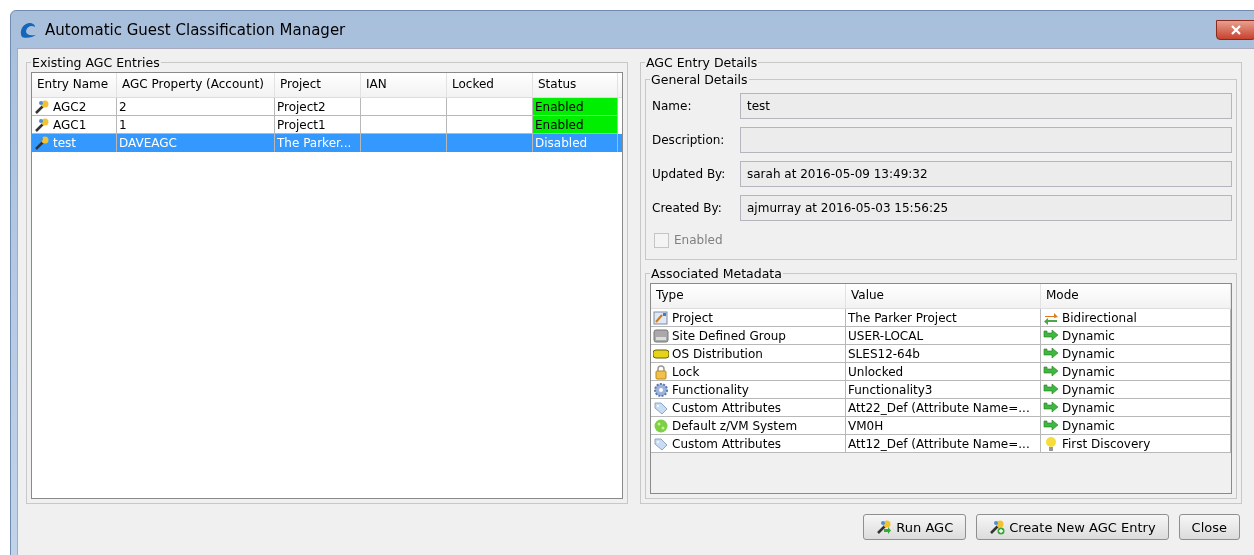 Image resolution: width=1254 pixels, height=555 pixels. Describe the element at coordinates (1136, 444) in the screenshot. I see `table-cell: First Discovery` at that location.